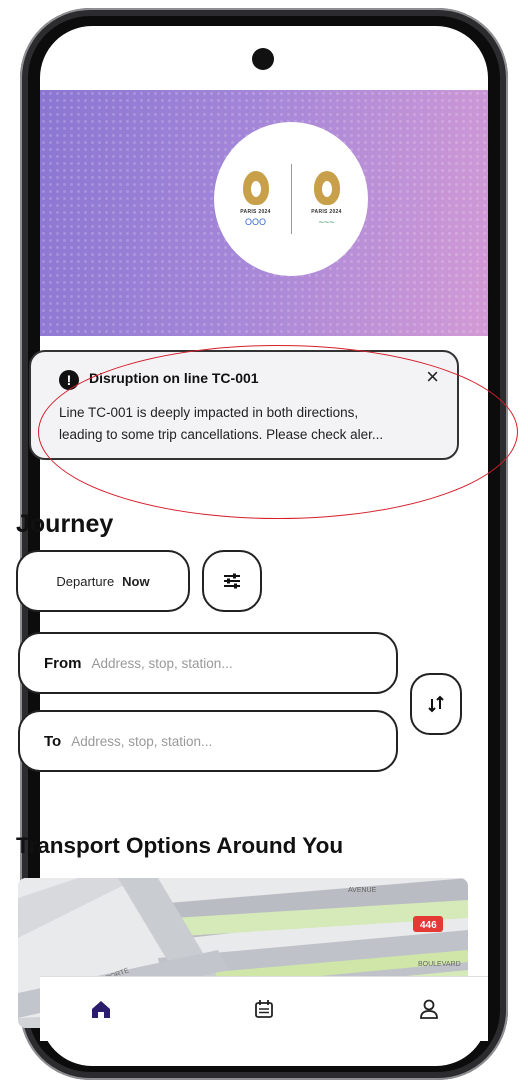  I want to click on bottom-navigation, so click(264, 1008).